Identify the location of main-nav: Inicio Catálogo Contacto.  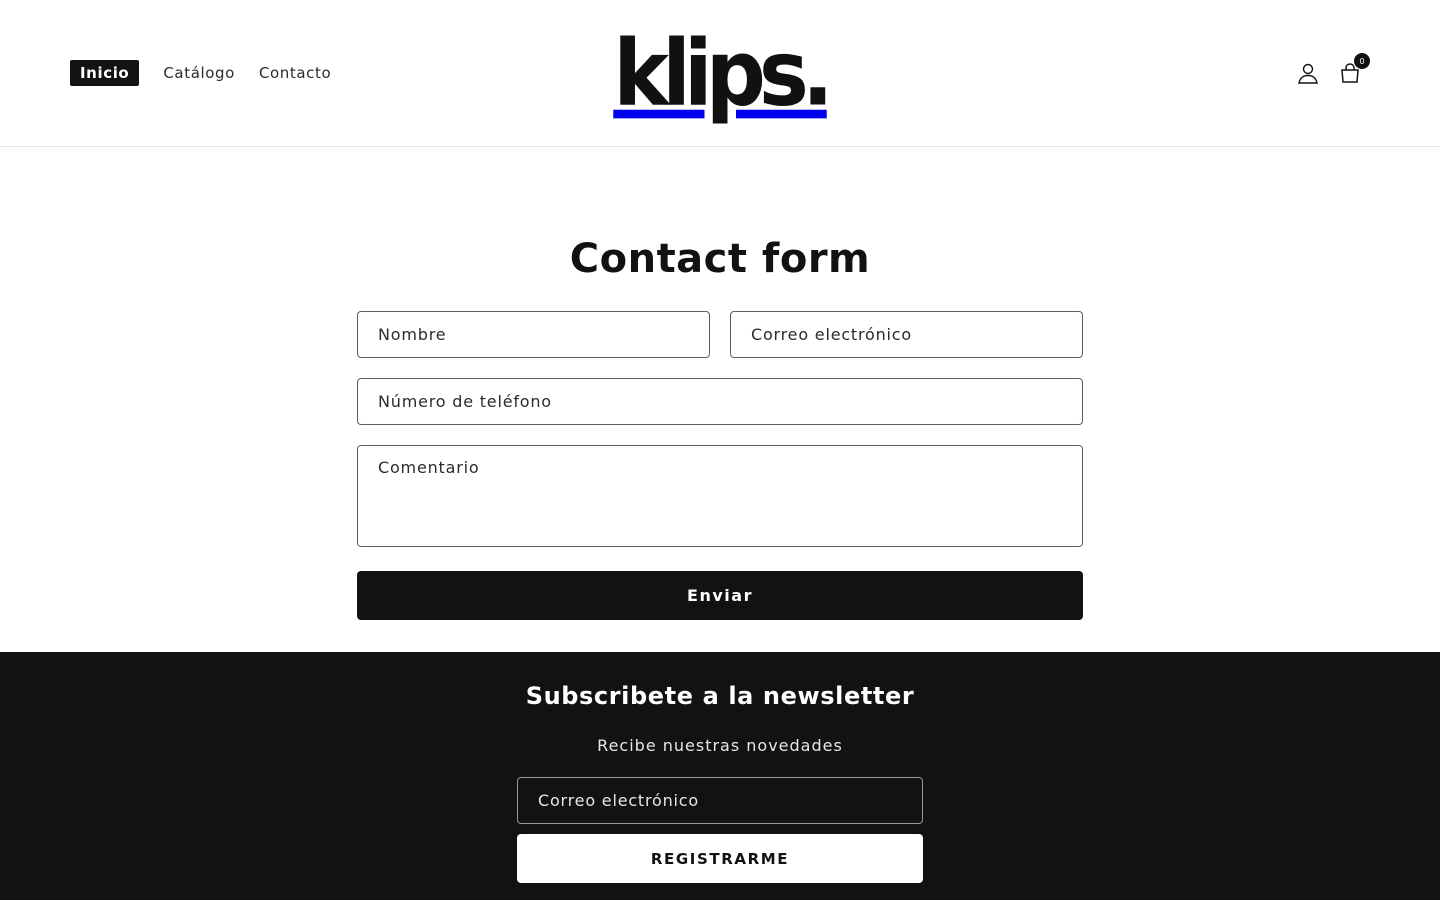
(212, 73).